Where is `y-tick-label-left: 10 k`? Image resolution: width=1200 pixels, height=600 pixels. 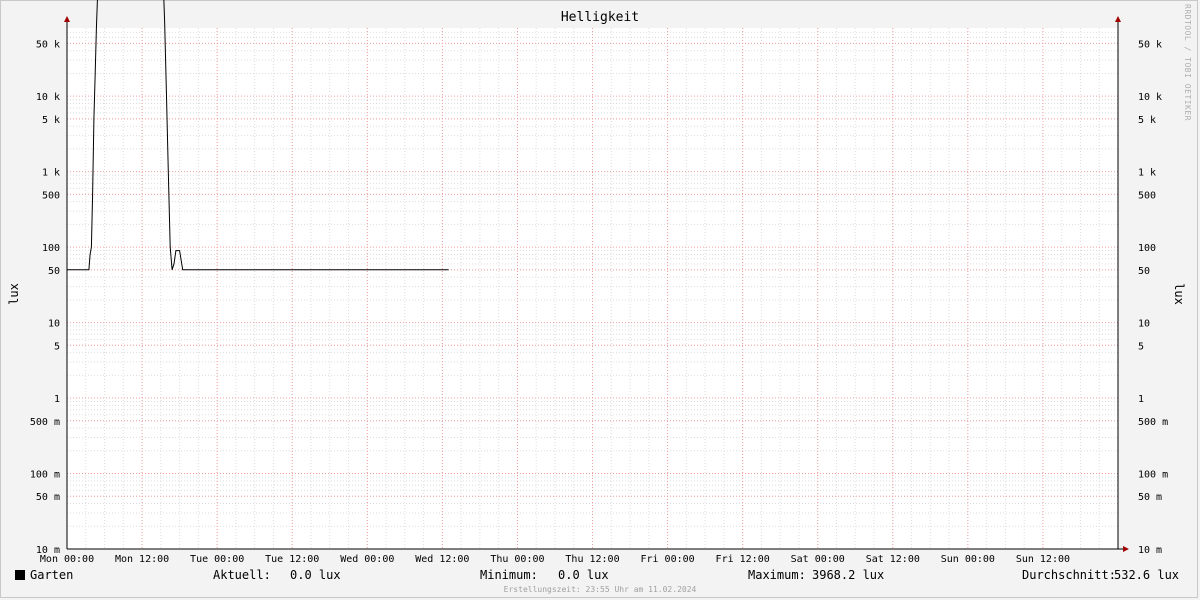
y-tick-label-left: 10 k is located at coordinates (48, 97).